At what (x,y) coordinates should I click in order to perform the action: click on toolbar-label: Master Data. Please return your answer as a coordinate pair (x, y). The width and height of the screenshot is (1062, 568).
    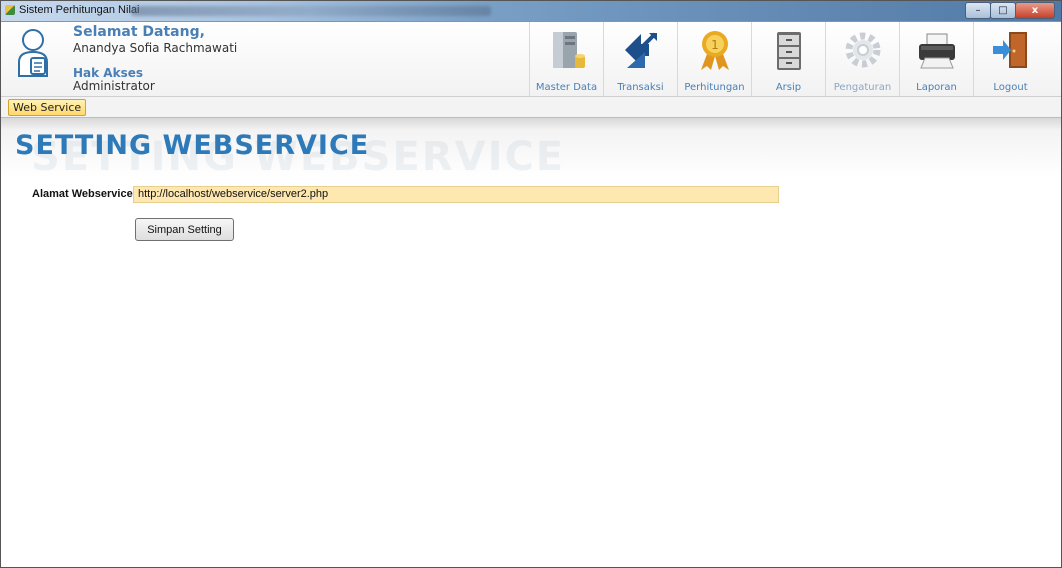
    Looking at the image, I should click on (566, 87).